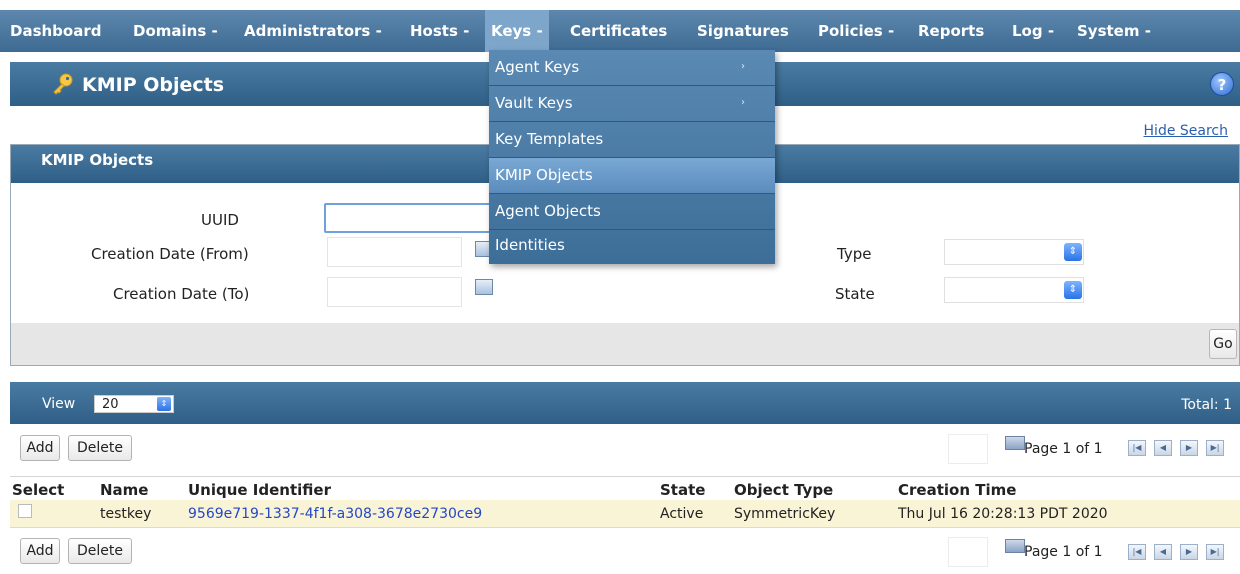 This screenshot has height=574, width=1240. Describe the element at coordinates (530, 245) in the screenshot. I see `menu-item-label: Identities` at that location.